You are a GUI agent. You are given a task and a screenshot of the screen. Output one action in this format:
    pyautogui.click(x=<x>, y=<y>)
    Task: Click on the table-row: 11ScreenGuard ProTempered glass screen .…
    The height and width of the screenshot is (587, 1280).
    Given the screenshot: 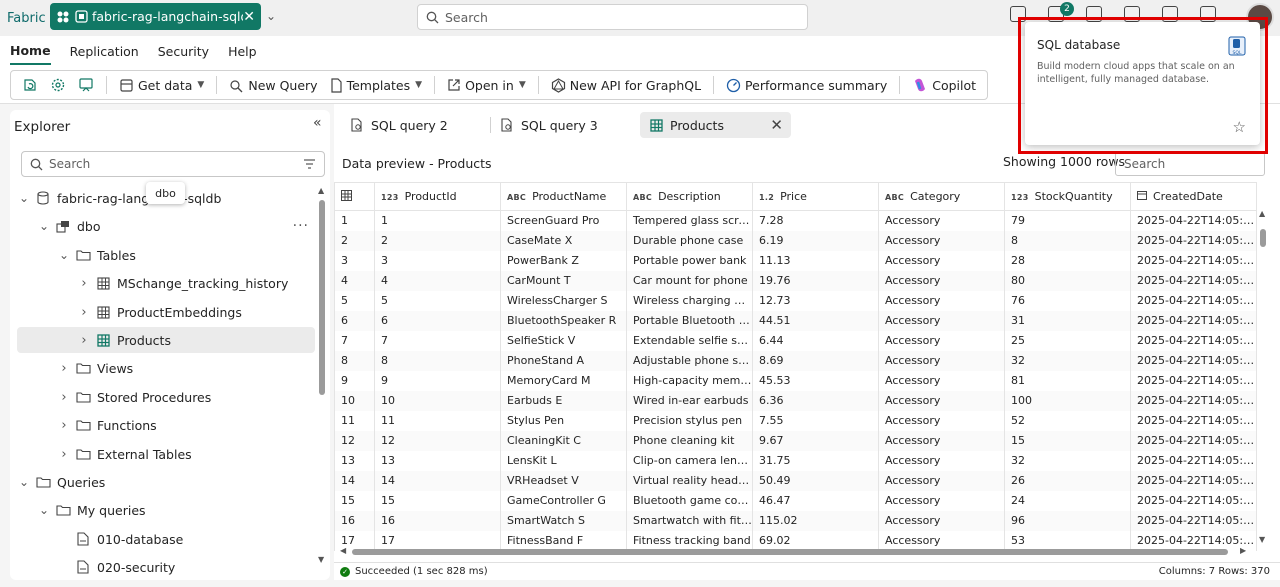 What is the action you would take?
    pyautogui.click(x=795, y=220)
    